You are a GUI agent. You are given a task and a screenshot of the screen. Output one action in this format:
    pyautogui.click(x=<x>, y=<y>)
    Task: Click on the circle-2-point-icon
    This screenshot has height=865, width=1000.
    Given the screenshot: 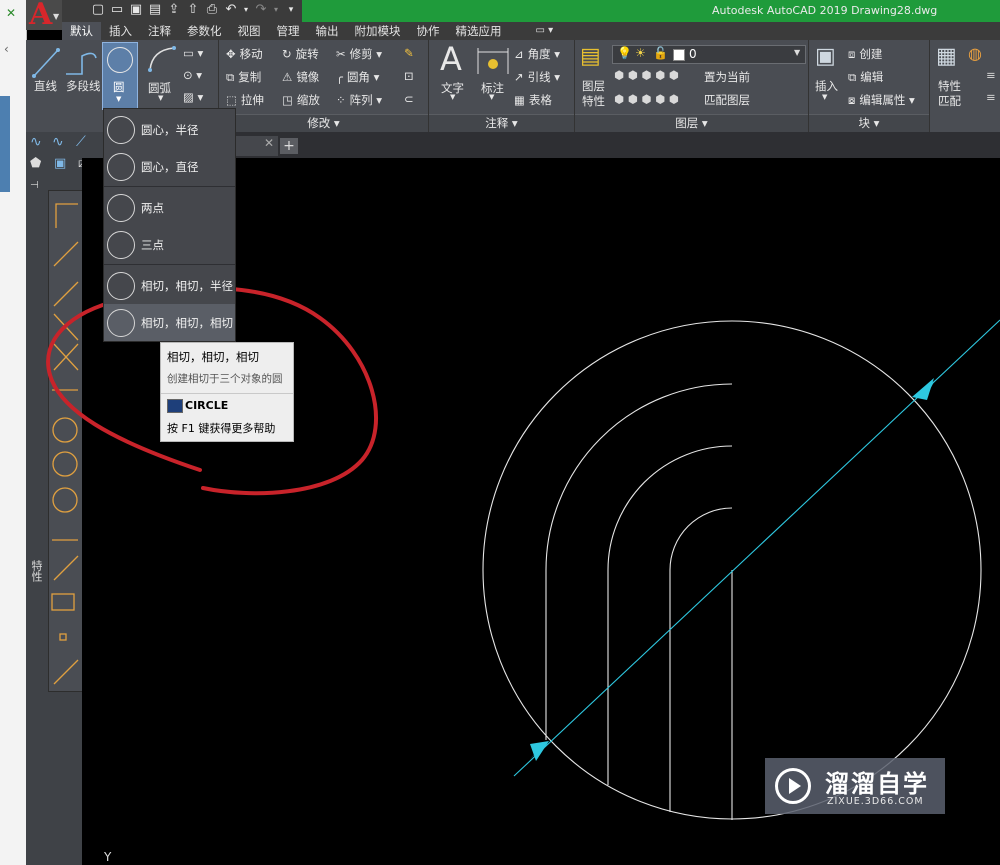 What is the action you would take?
    pyautogui.click(x=121, y=207)
    